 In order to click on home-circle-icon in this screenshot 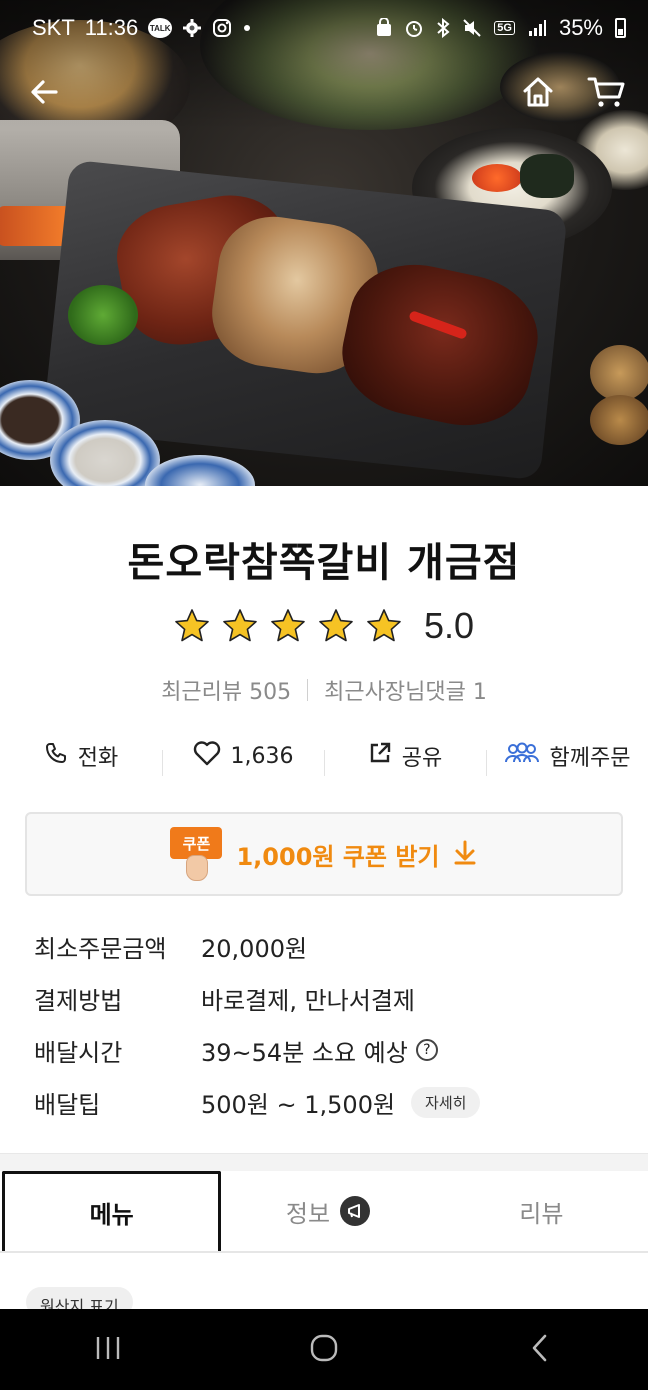, I will do `click(324, 1350)`.